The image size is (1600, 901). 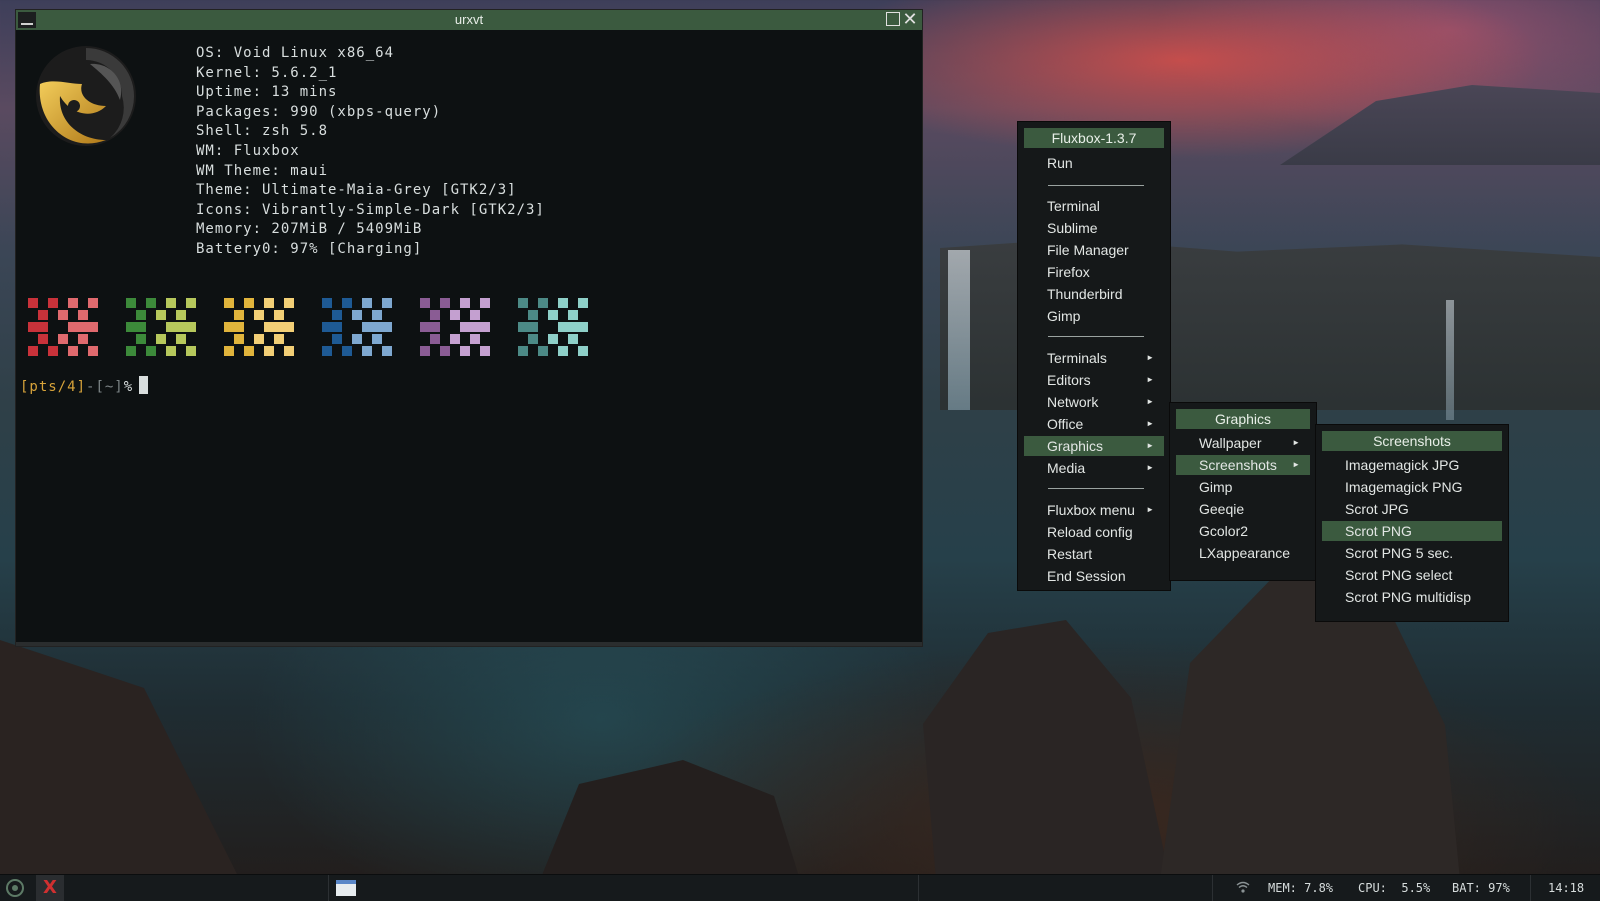 I want to click on close-button: ✕, so click(x=910, y=20).